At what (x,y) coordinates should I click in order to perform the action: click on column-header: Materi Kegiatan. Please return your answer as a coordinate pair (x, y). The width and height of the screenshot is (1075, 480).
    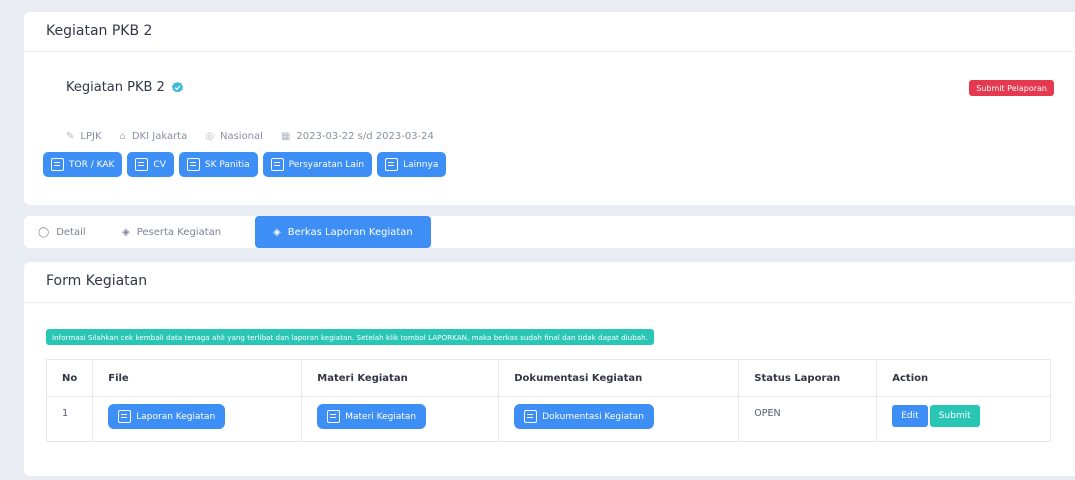
    Looking at the image, I should click on (400, 378).